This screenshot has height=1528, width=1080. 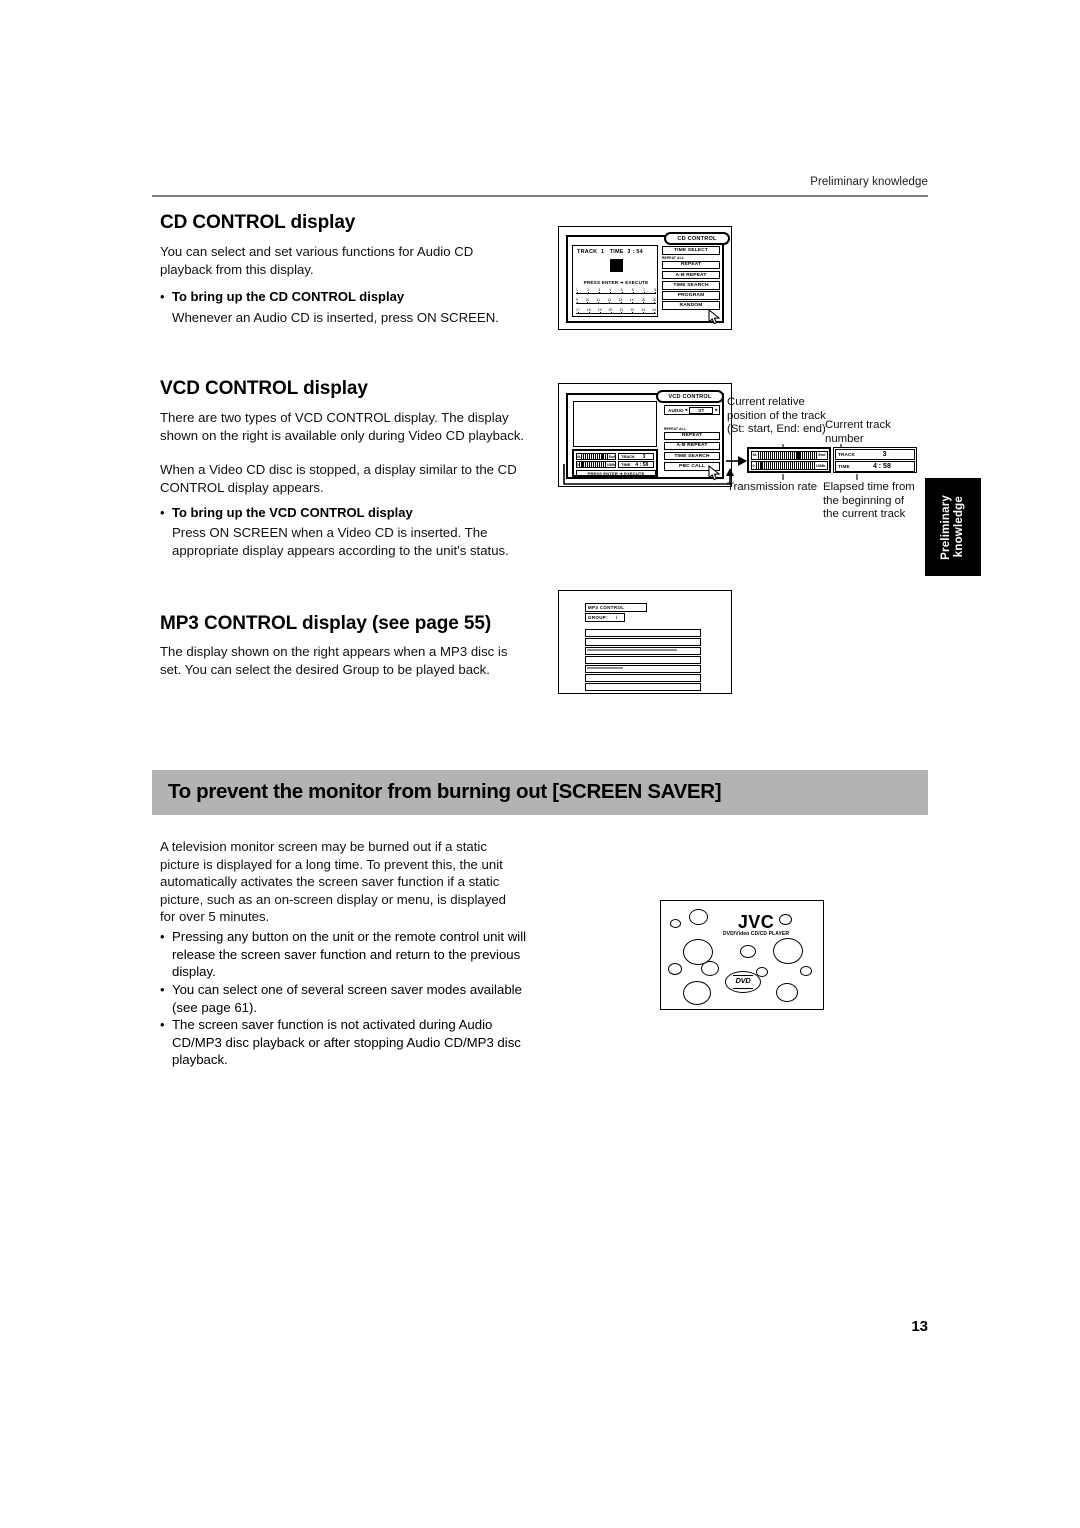 I want to click on header-rule, so click(x=540, y=196).